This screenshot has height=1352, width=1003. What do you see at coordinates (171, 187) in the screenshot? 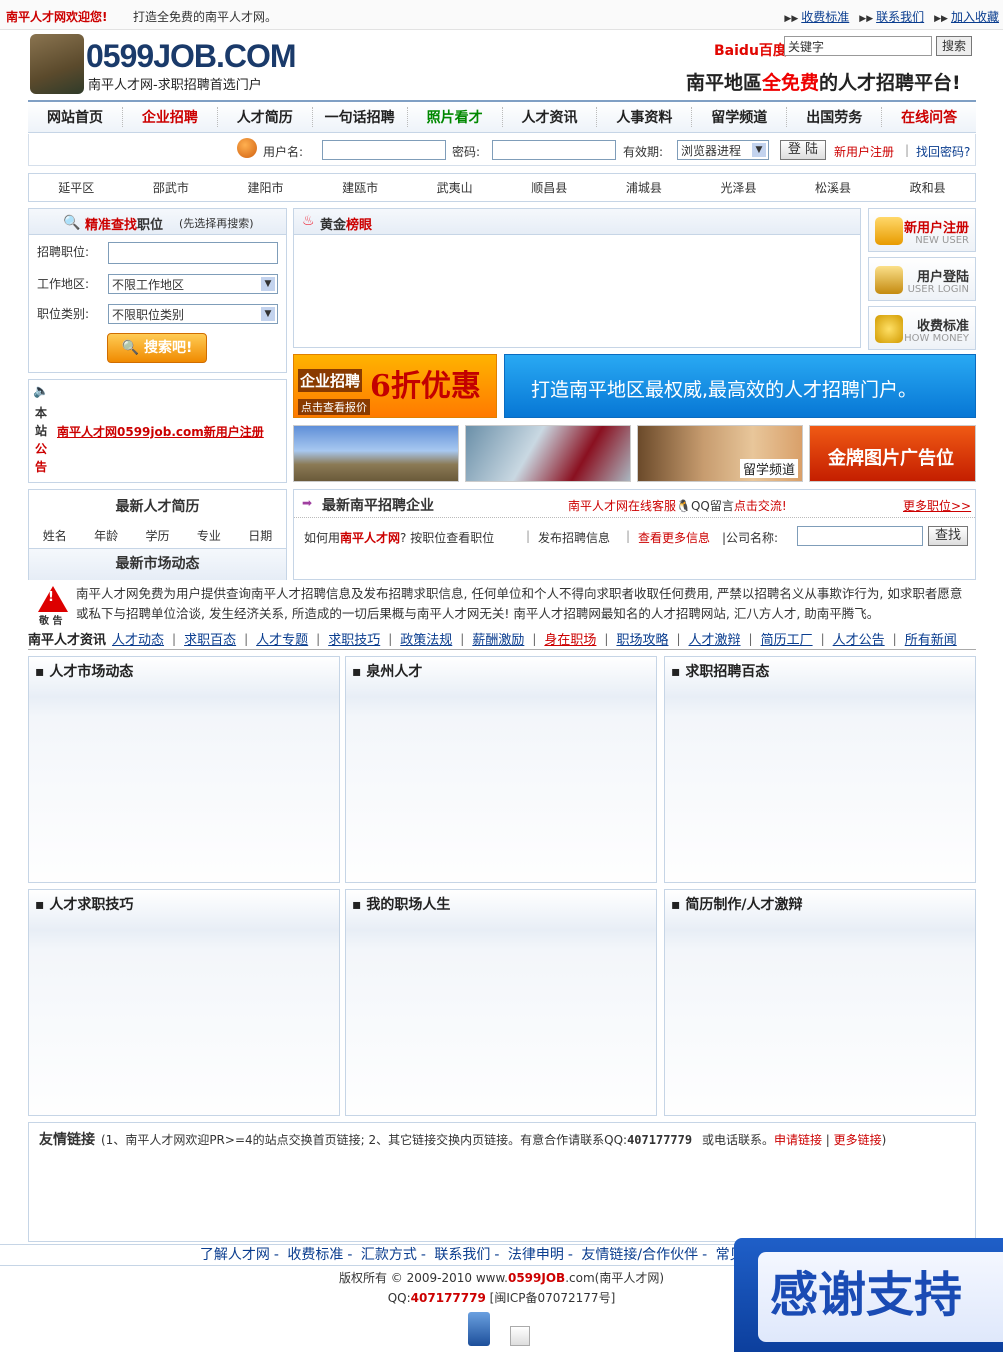
I see `area-link: 邵武市` at bounding box center [171, 187].